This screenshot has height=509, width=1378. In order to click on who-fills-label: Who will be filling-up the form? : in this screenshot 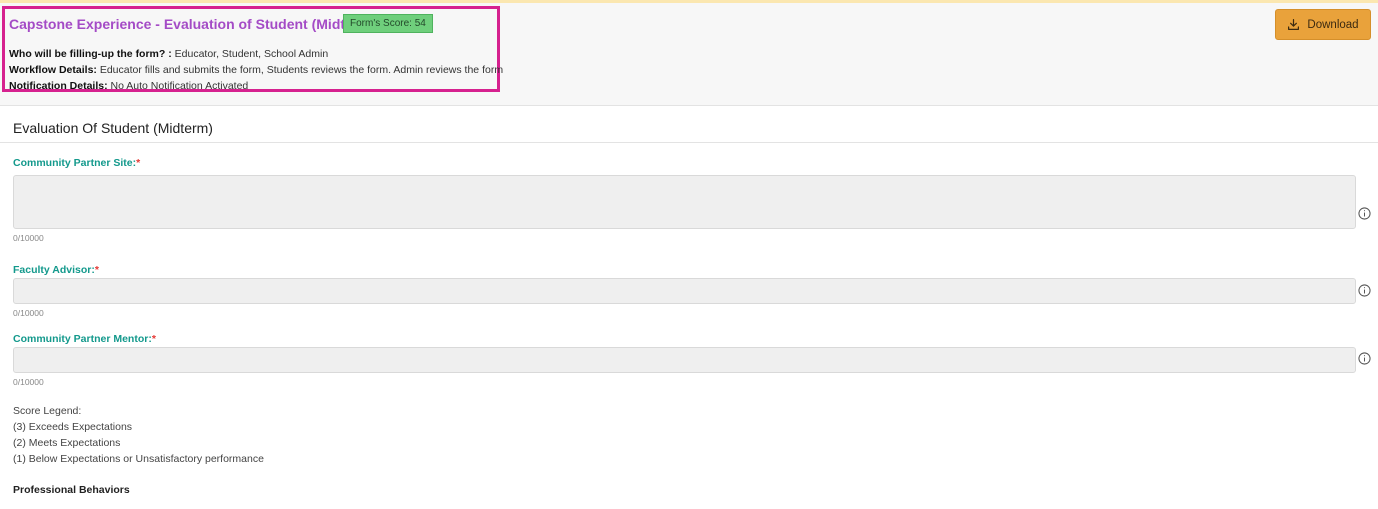, I will do `click(90, 54)`.